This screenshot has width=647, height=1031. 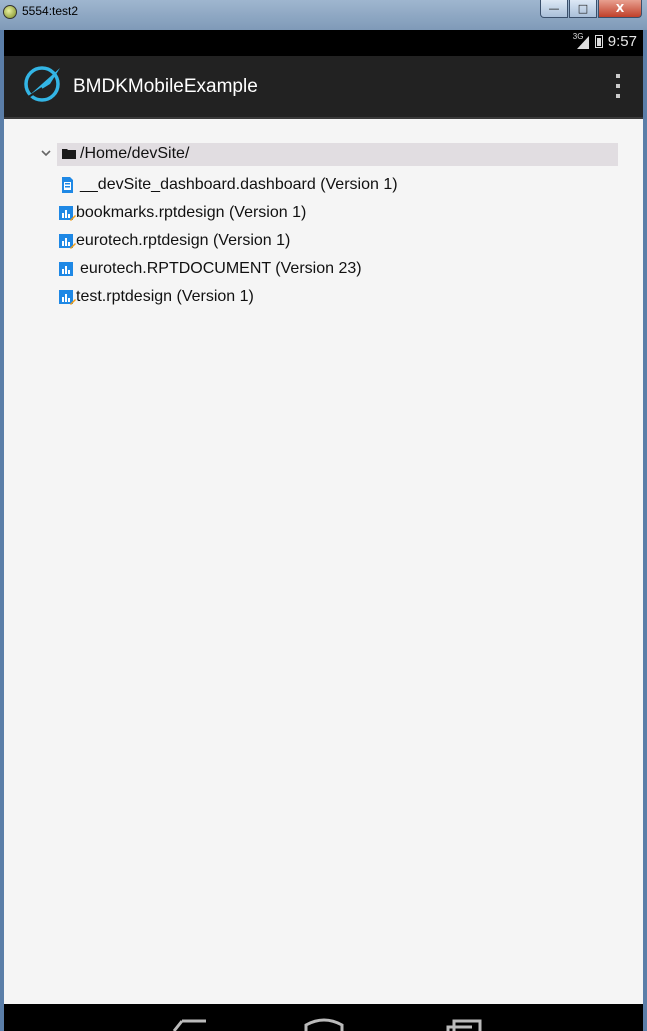 What do you see at coordinates (10, 12) in the screenshot?
I see `emulator-app-icon` at bounding box center [10, 12].